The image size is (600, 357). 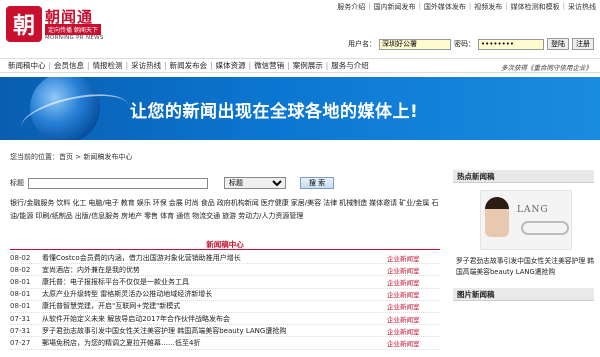 I want to click on nav-item: 案例展示, so click(x=308, y=65).